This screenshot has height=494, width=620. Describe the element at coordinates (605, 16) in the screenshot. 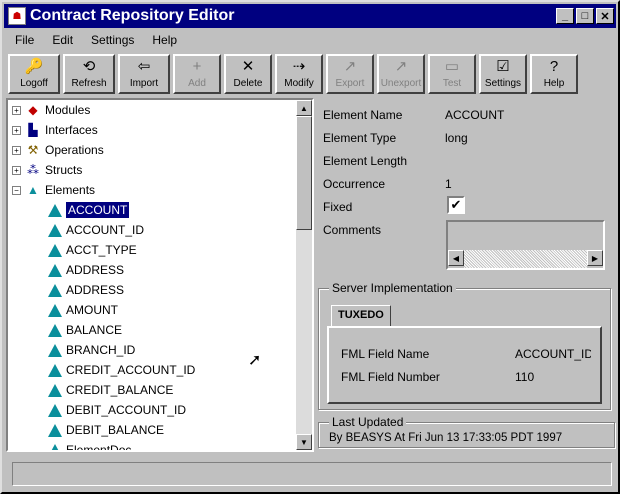

I see `close-button: ✕` at that location.